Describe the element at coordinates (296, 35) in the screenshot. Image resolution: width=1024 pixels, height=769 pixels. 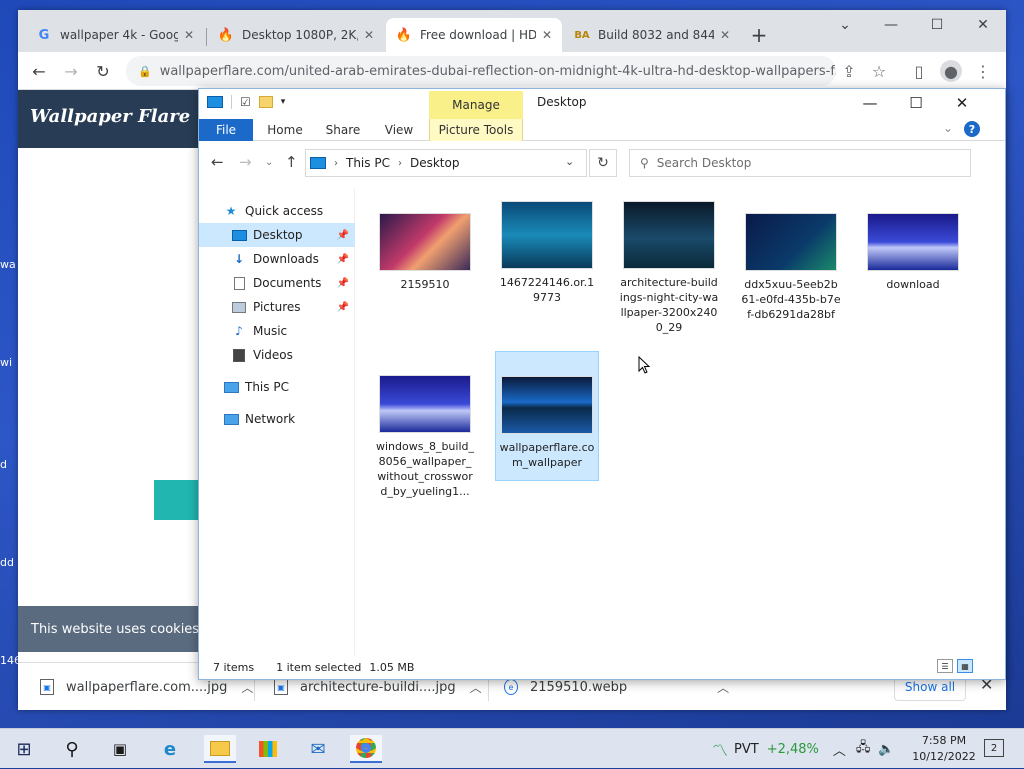
I see `tab-desktop-wallpapers: 🔥 Desktop 1080P, 2K, 4 ✕` at that location.